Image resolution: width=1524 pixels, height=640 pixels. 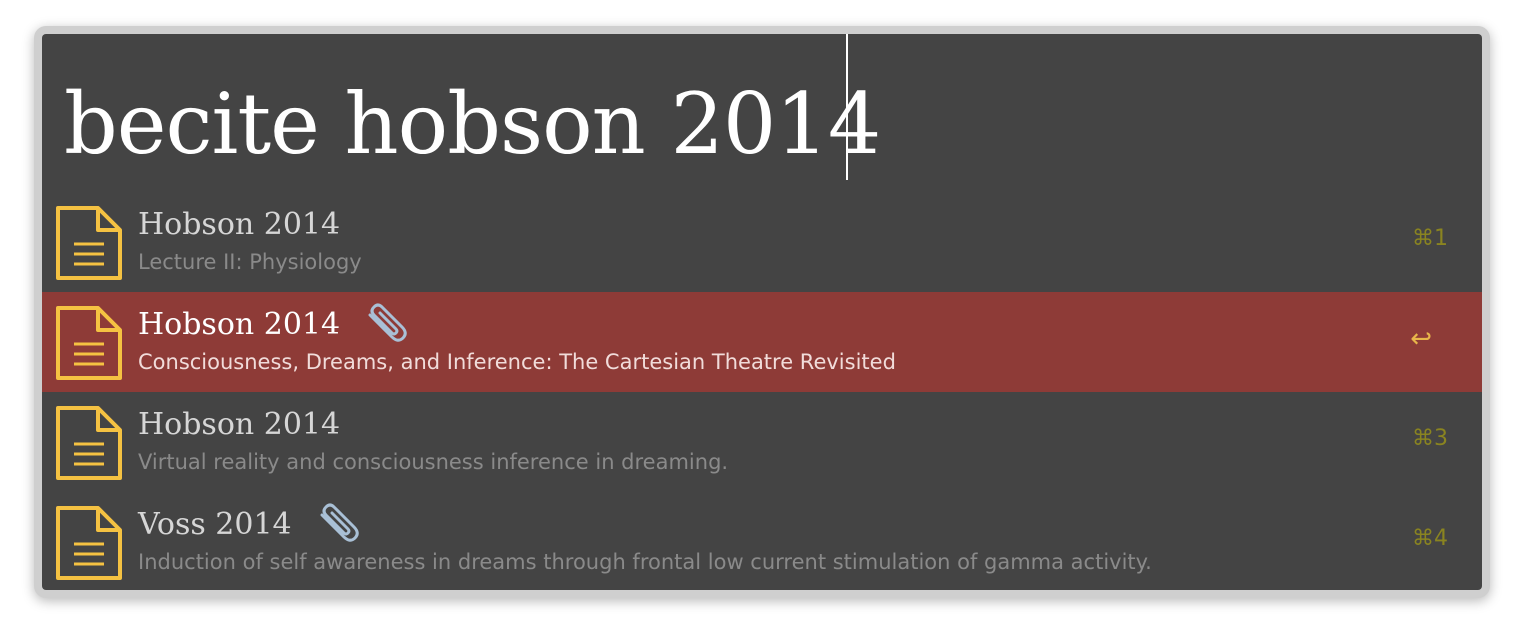 I want to click on text-cursor, so click(x=847, y=107).